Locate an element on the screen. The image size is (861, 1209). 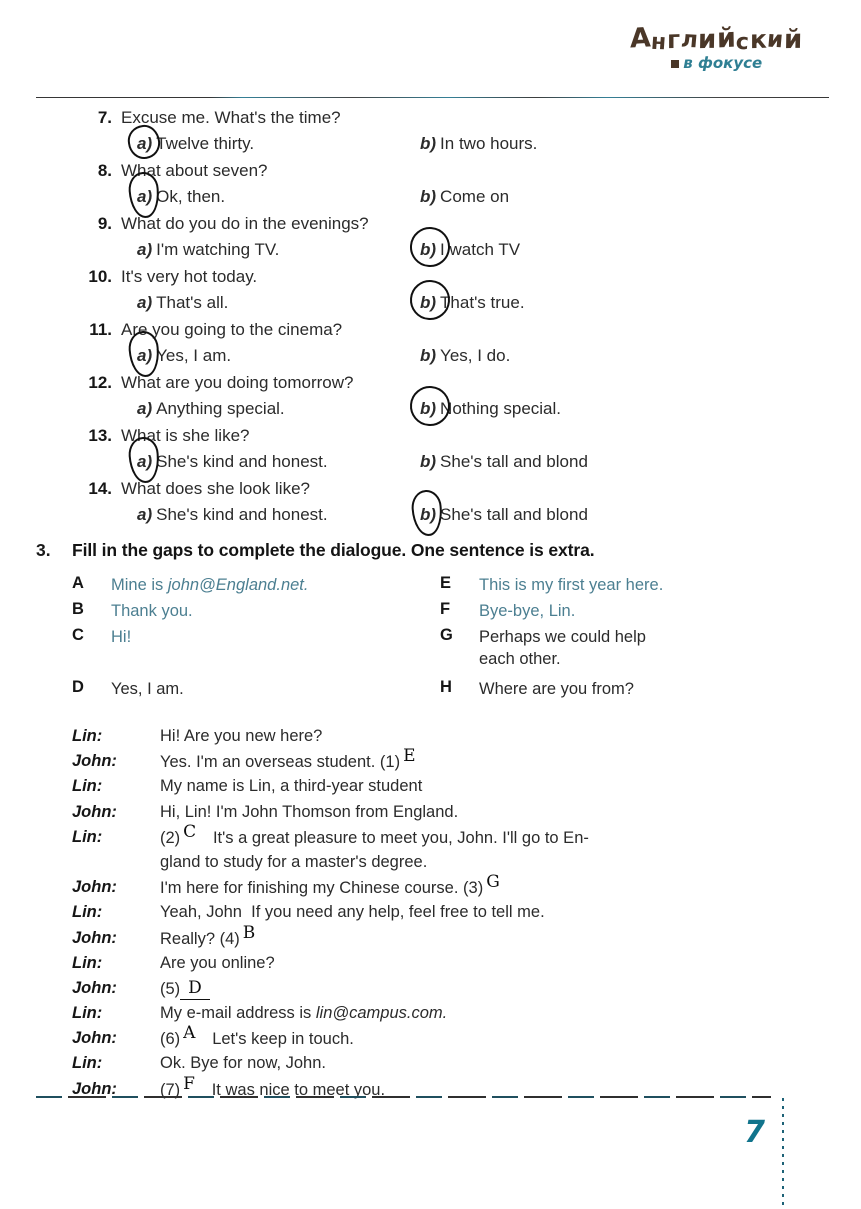
mc-option-text: That's all. is located at coordinates (192, 302).